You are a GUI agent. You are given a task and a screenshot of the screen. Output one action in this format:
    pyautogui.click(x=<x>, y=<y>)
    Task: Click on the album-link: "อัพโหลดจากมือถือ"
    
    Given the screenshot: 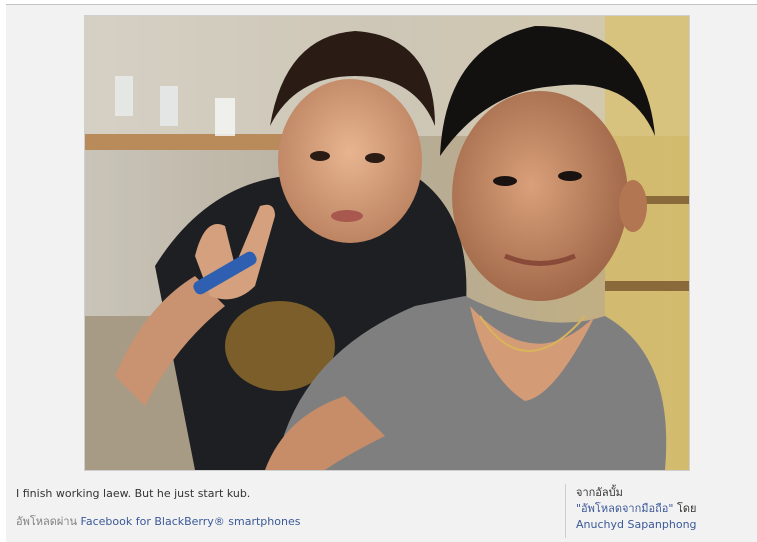 What is the action you would take?
    pyautogui.click(x=624, y=508)
    